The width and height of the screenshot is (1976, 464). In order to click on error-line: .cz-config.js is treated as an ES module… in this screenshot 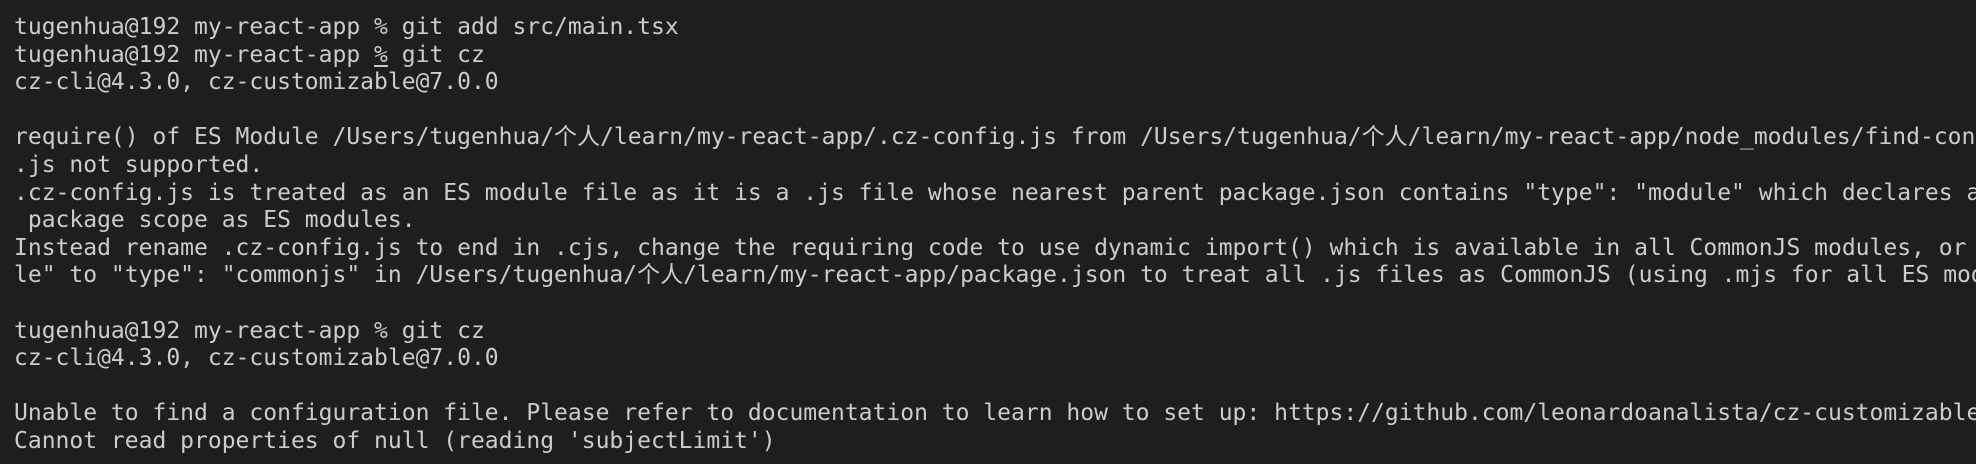, I will do `click(995, 192)`.